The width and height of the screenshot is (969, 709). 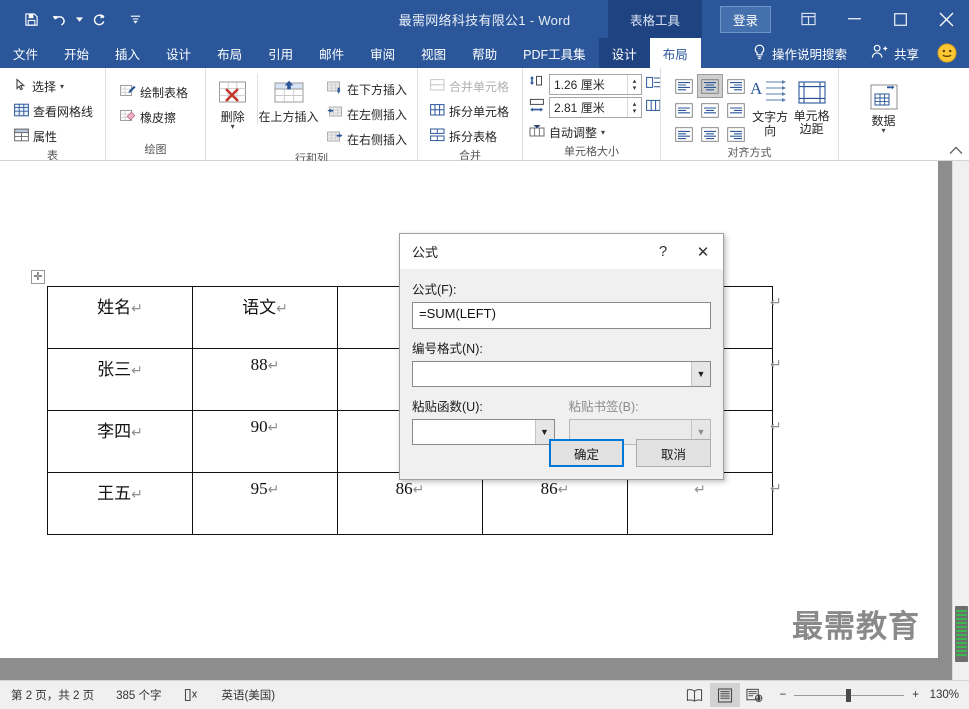 What do you see at coordinates (233, 93) in the screenshot?
I see `delete-table-icon` at bounding box center [233, 93].